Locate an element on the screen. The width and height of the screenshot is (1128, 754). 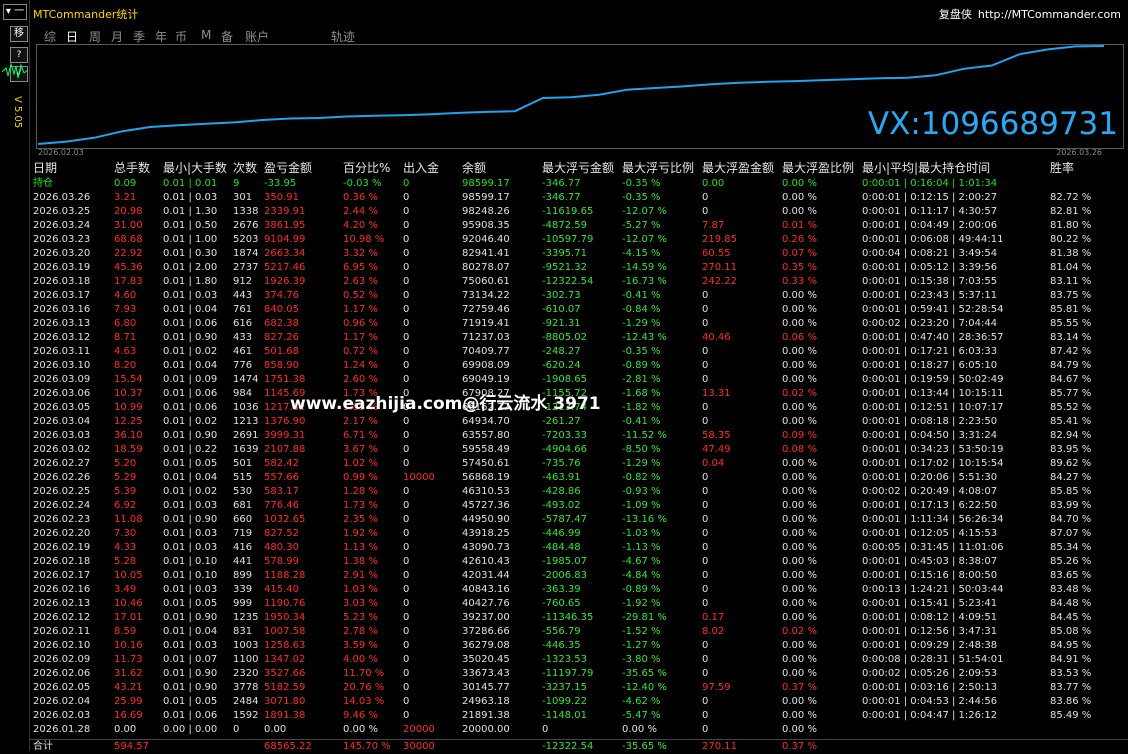
tab-0: 综 is located at coordinates (50, 36).